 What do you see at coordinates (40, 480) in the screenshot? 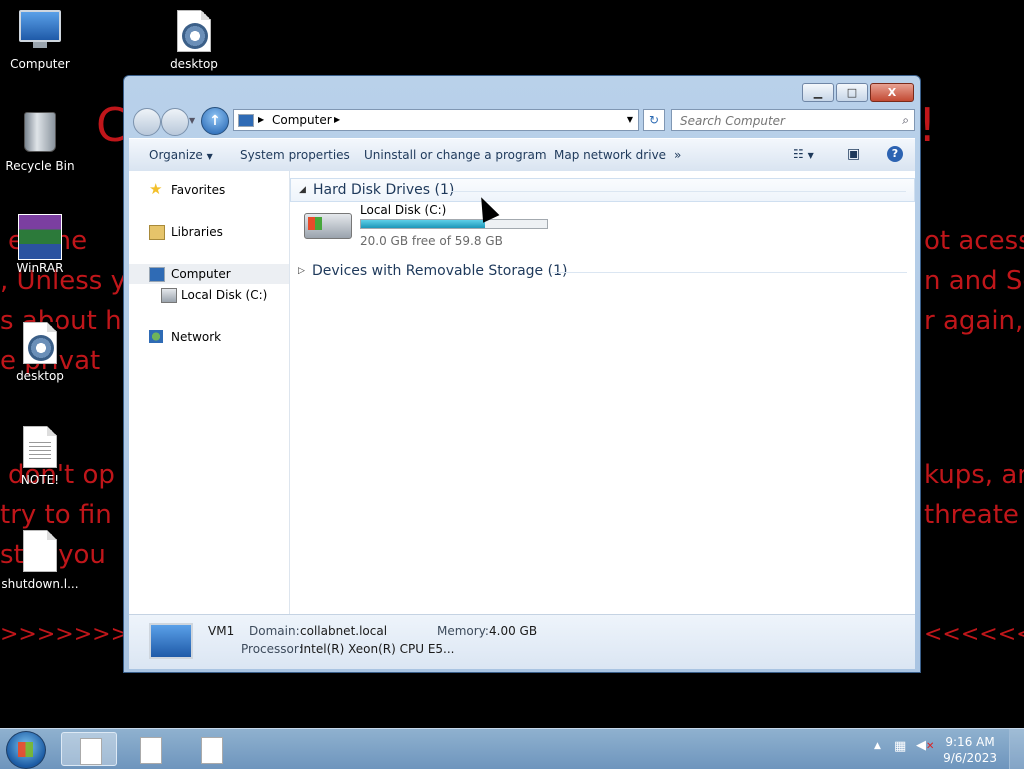
I see `desktop-icon-label: NOTE!` at bounding box center [40, 480].